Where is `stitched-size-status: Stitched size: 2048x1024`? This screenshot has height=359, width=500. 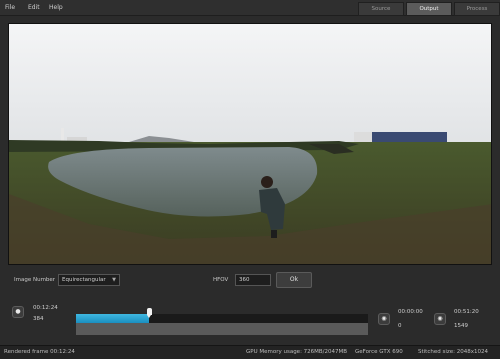
stitched-size-status: Stitched size: 2048x1024 is located at coordinates (453, 352).